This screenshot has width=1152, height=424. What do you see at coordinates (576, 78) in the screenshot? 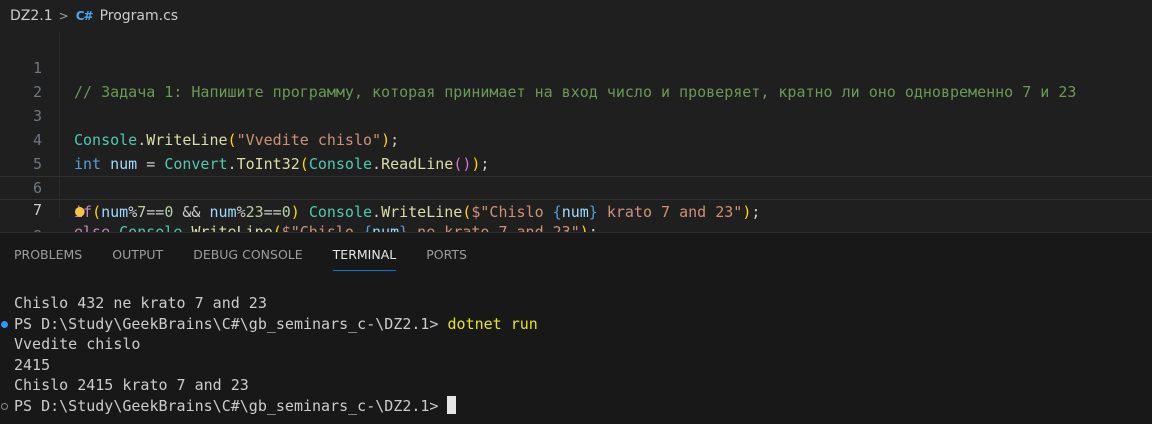
I see `code-line: 2` at bounding box center [576, 78].